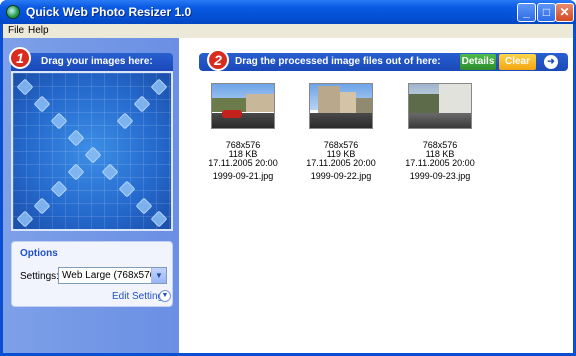 Image resolution: width=576 pixels, height=356 pixels. Describe the element at coordinates (20, 58) in the screenshot. I see `step-badge: 1` at that location.